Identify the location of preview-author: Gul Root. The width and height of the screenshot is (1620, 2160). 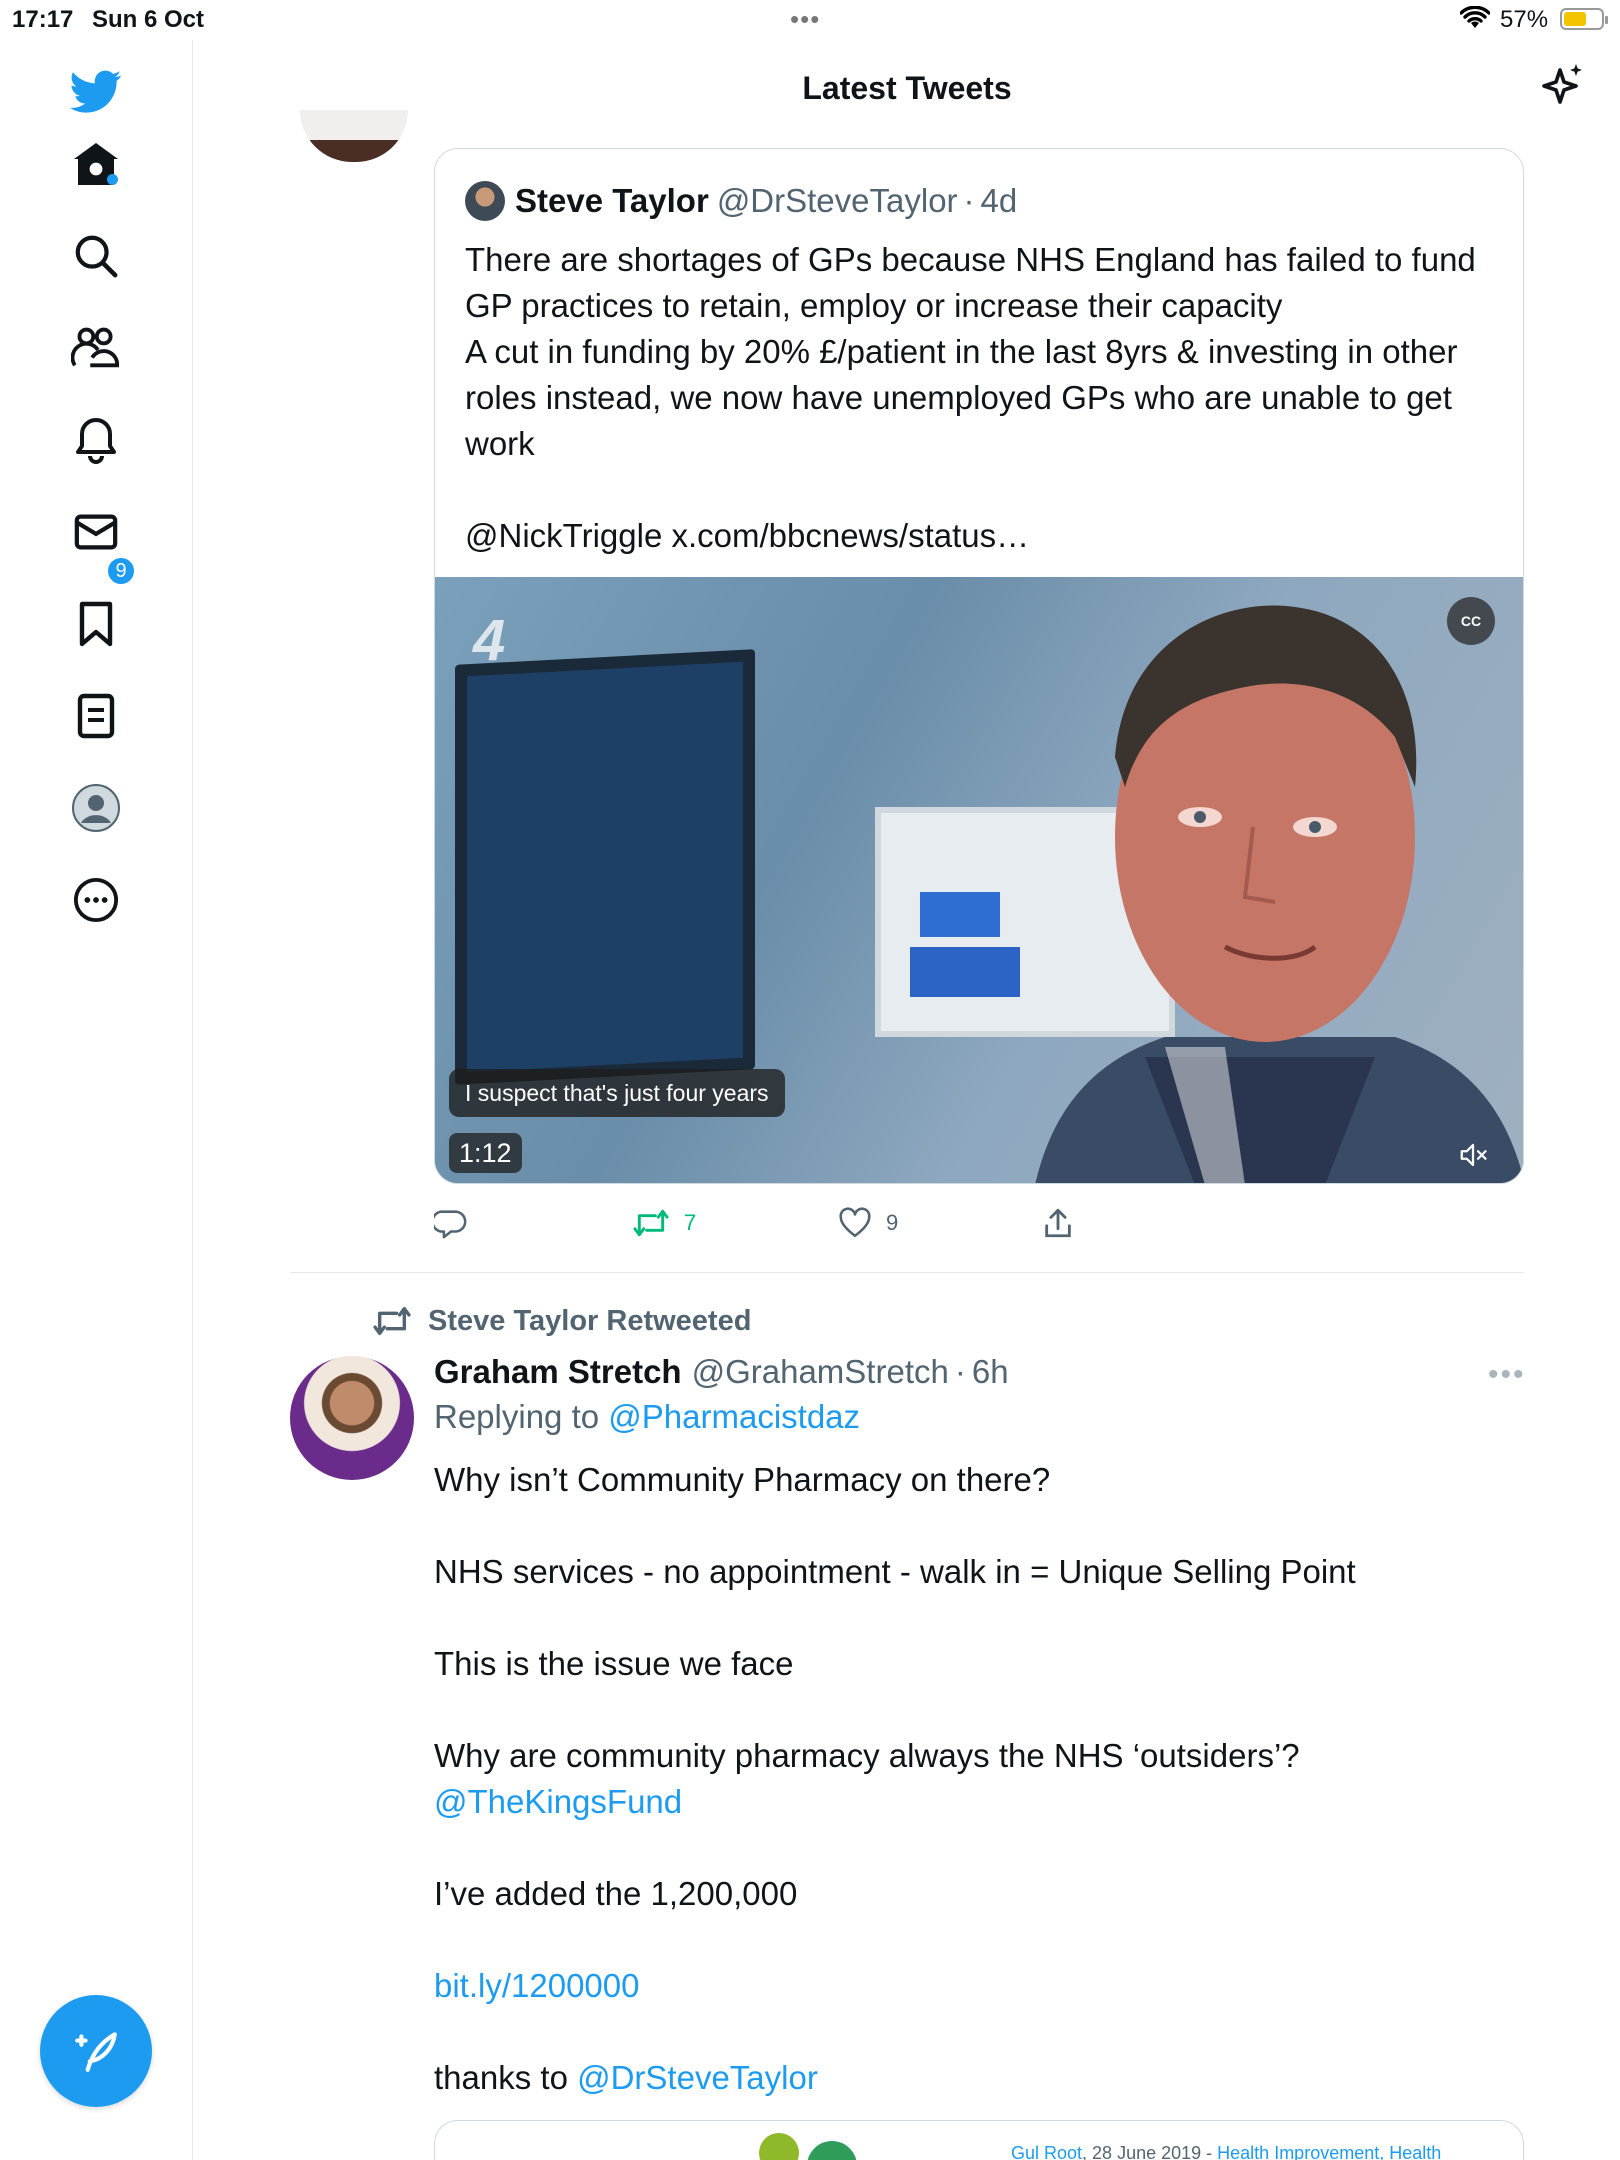
(1046, 2151).